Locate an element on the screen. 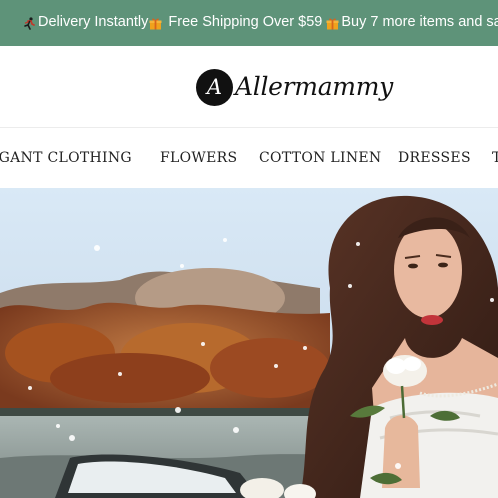 This screenshot has height=498, width=498. promo-shipping-text: Free Shipping Over $59 is located at coordinates (245, 22).